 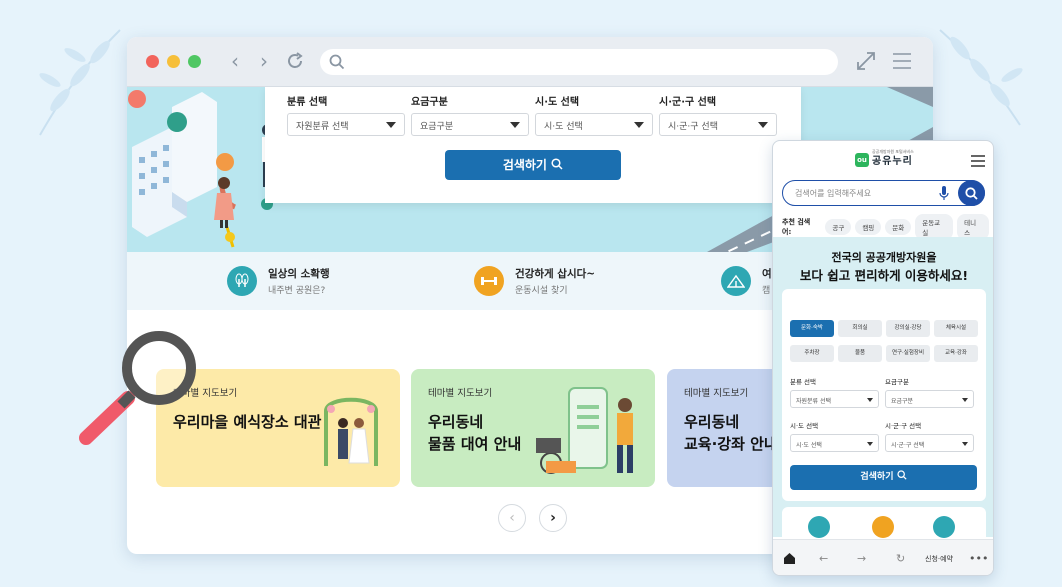 What do you see at coordinates (470, 124) in the screenshot?
I see `fee-select: 요금구분` at bounding box center [470, 124].